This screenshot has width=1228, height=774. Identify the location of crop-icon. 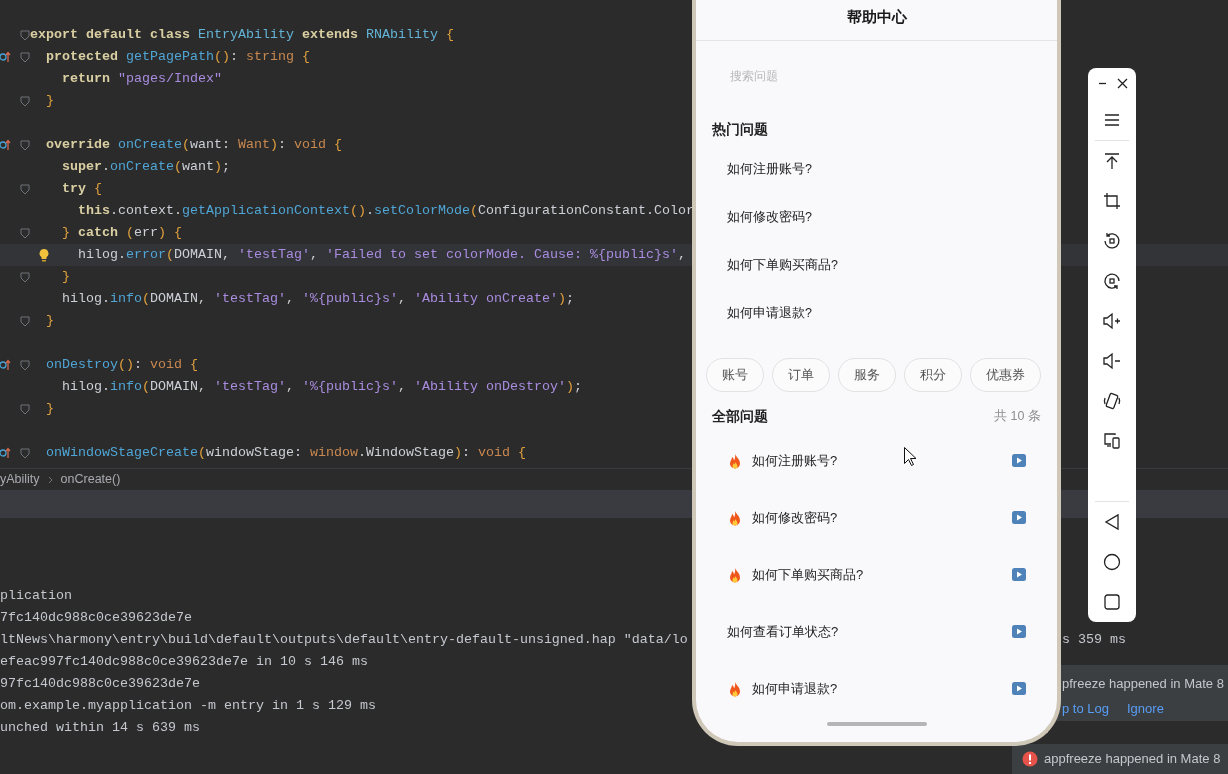
(1112, 201).